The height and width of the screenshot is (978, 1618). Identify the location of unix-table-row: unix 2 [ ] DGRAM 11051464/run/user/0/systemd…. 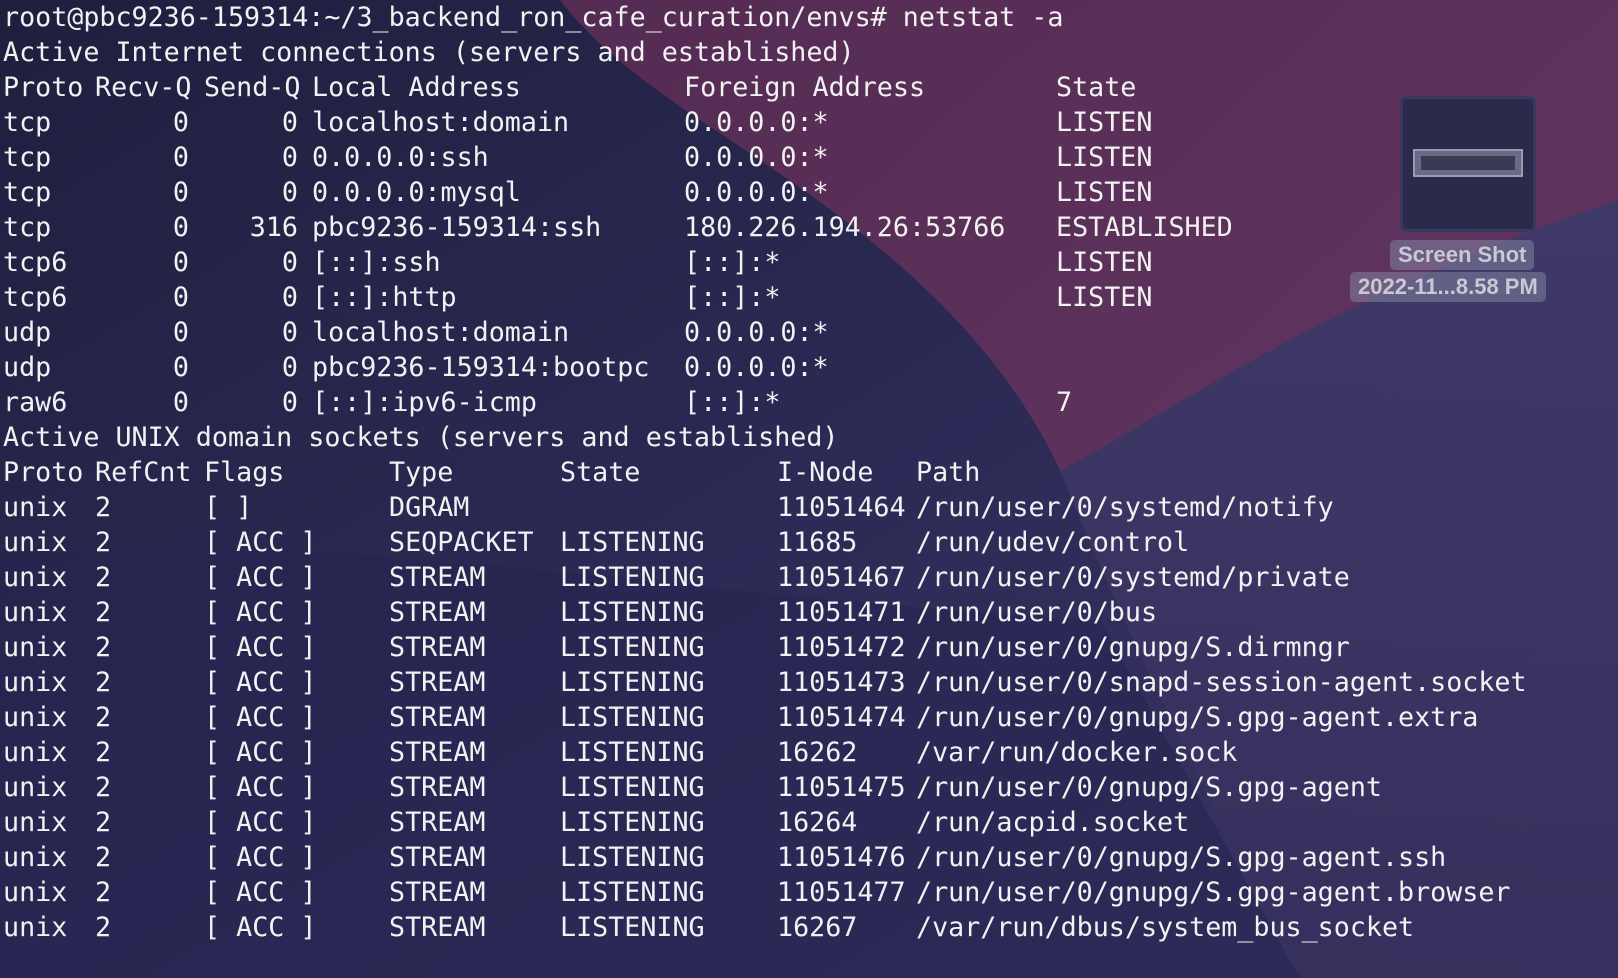
(808, 507).